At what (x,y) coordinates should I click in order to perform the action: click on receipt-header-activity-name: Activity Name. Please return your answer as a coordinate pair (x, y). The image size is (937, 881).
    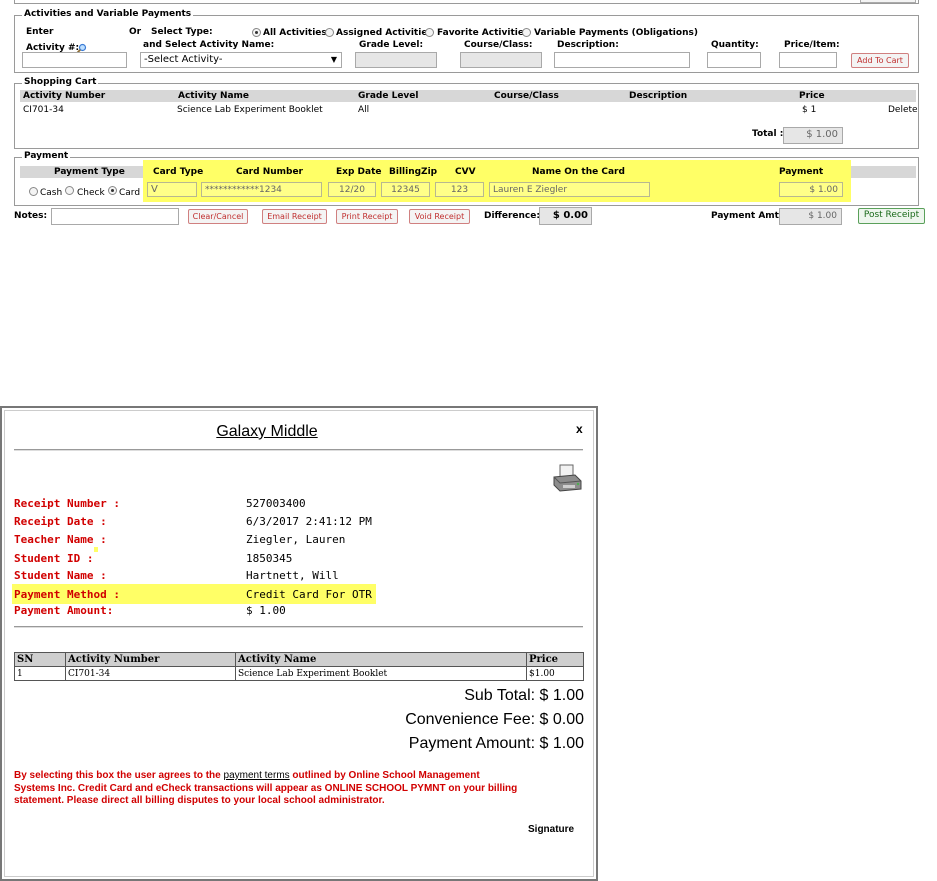
    Looking at the image, I should click on (277, 659).